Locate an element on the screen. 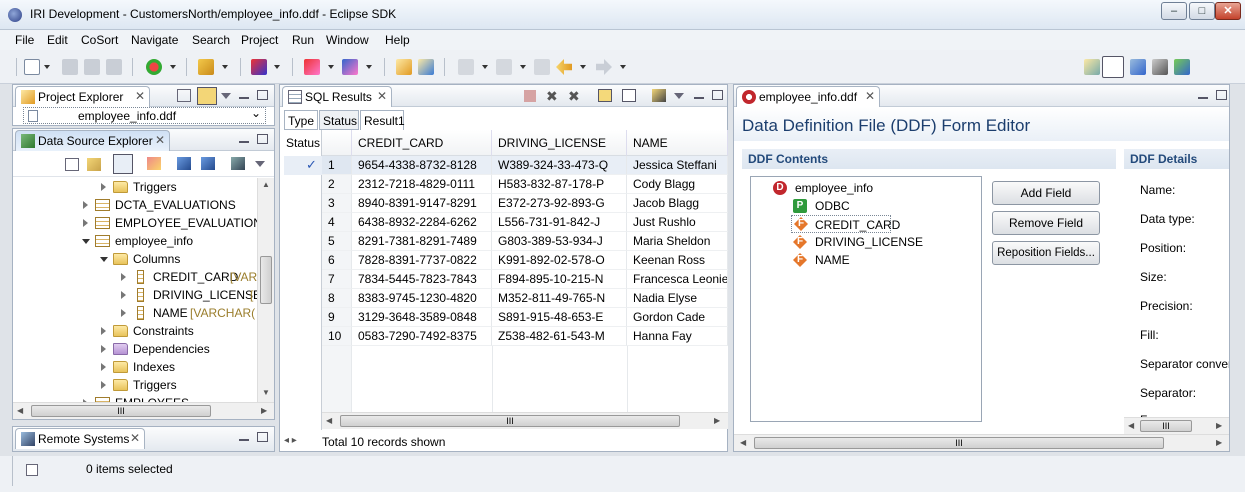 Image resolution: width=1245 pixels, height=492 pixels. menu-search: Search is located at coordinates (211, 40).